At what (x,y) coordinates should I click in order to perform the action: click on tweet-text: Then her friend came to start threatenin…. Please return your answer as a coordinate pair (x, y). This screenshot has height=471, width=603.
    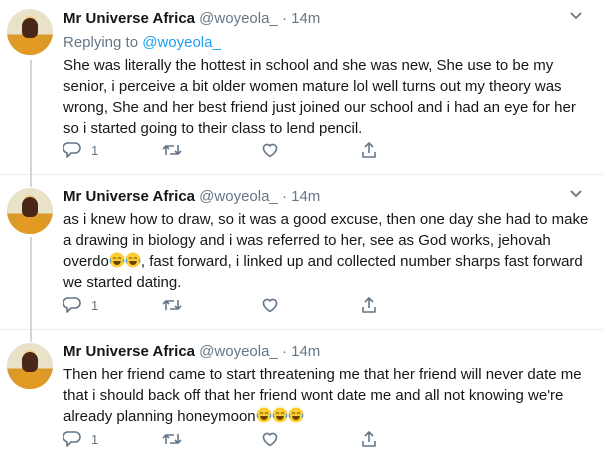
    Looking at the image, I should click on (328, 395).